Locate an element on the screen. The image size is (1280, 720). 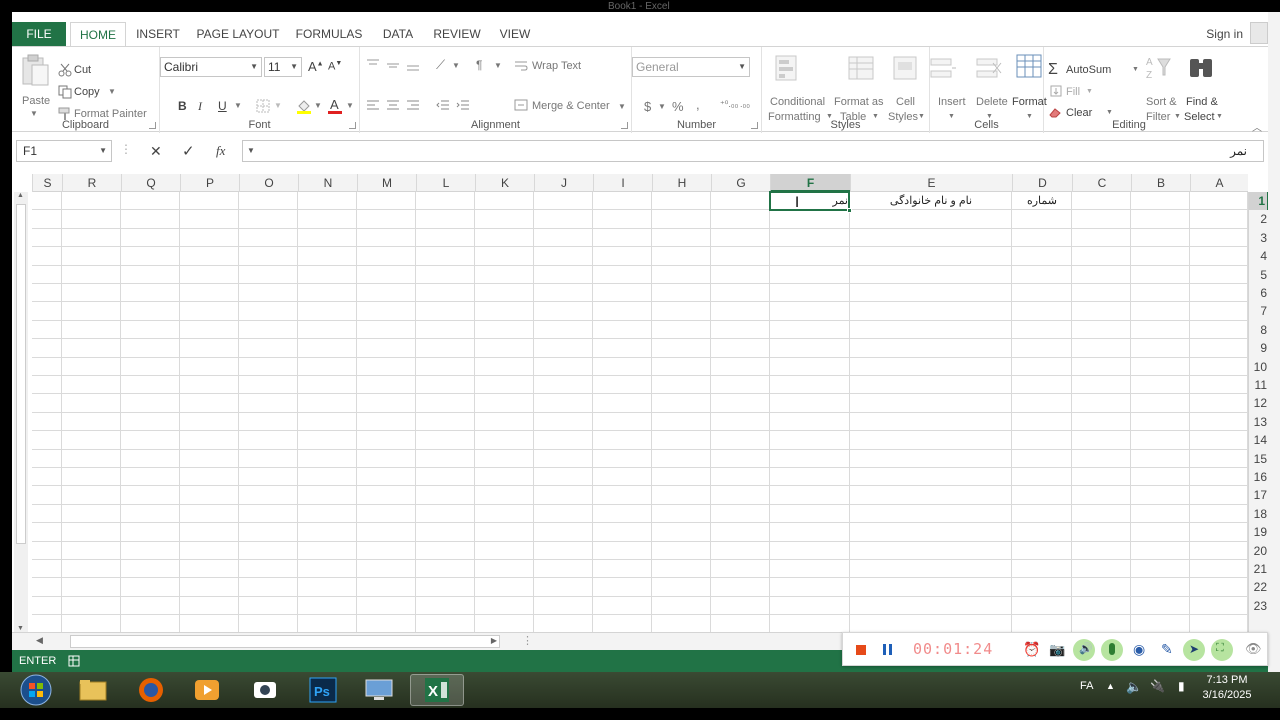
column-header-b: B is located at coordinates (1160, 183).